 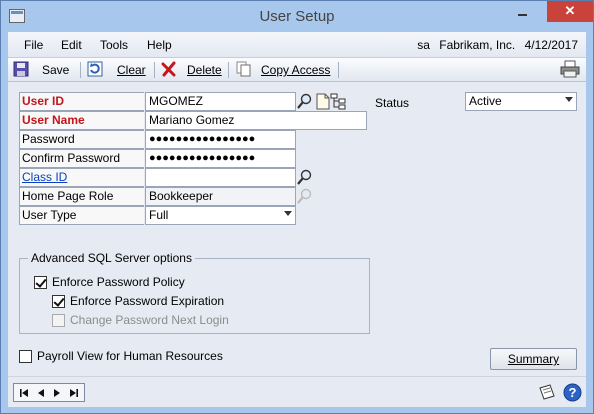 I want to click on title-bar: User Setup ✕, so click(x=297, y=16).